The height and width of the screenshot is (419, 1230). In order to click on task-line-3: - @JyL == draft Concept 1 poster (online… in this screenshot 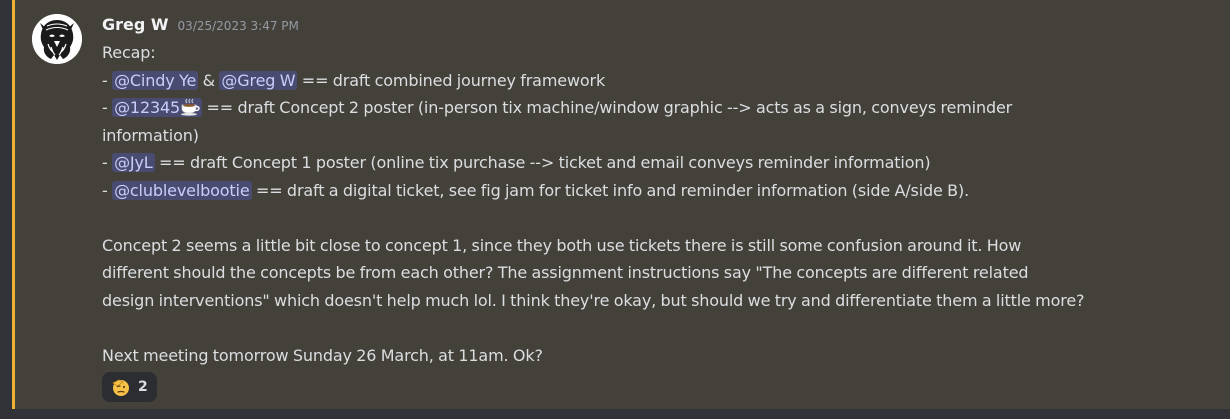, I will do `click(652, 163)`.